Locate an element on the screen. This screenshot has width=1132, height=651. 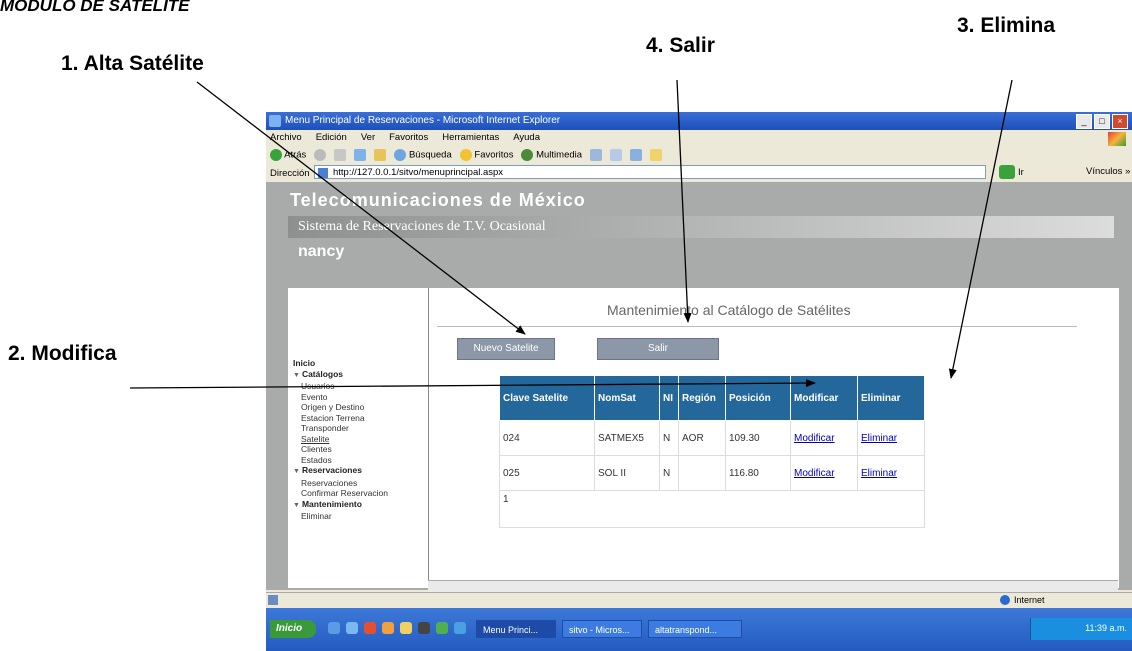
start-button: Inicio is located at coordinates (293, 629).